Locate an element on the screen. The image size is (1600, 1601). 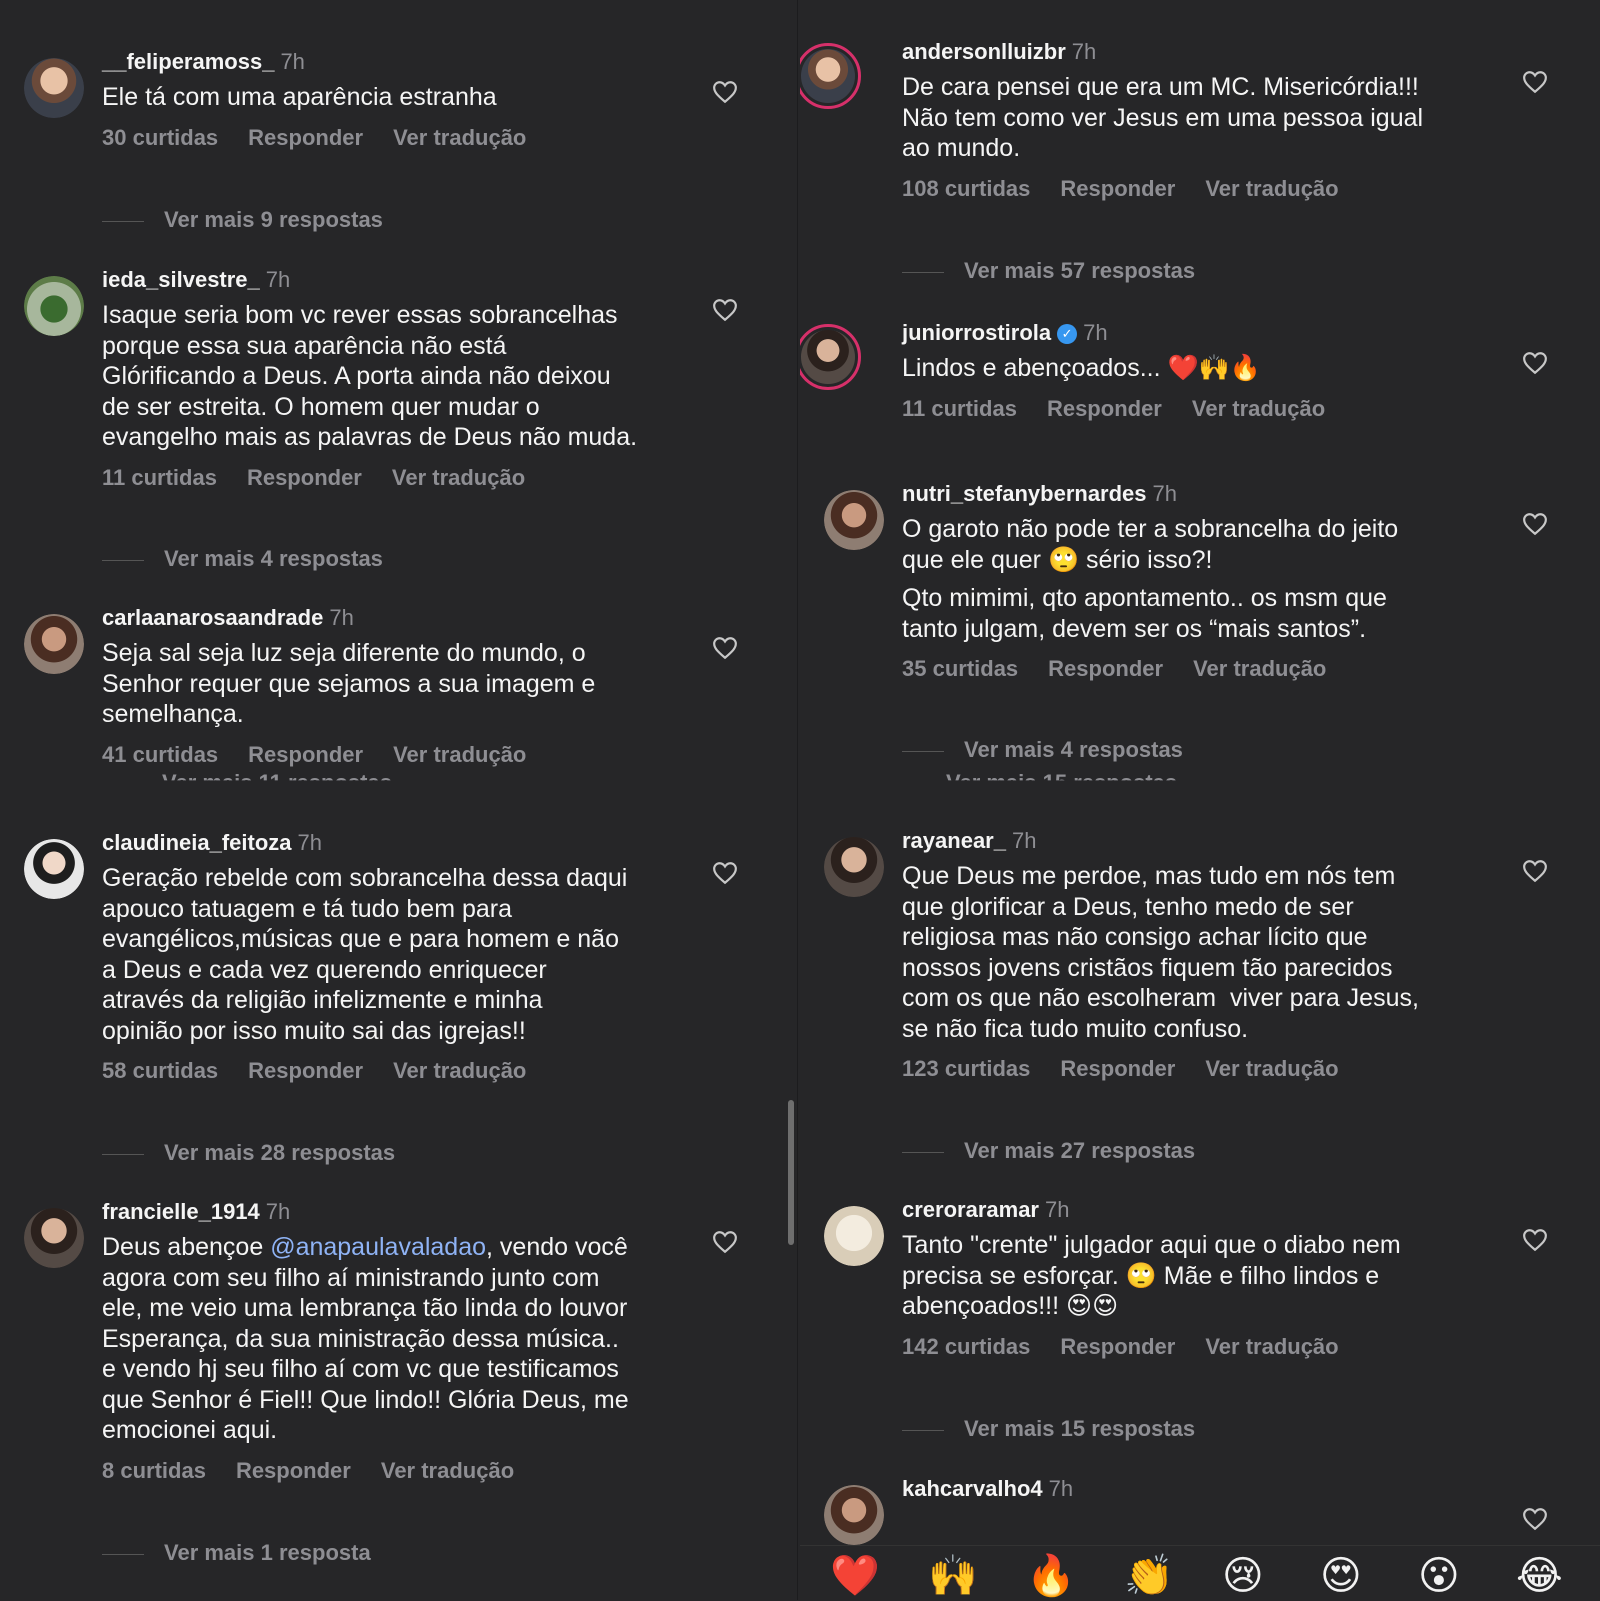
mention-link: @anapaulavaladao is located at coordinates (378, 1247).